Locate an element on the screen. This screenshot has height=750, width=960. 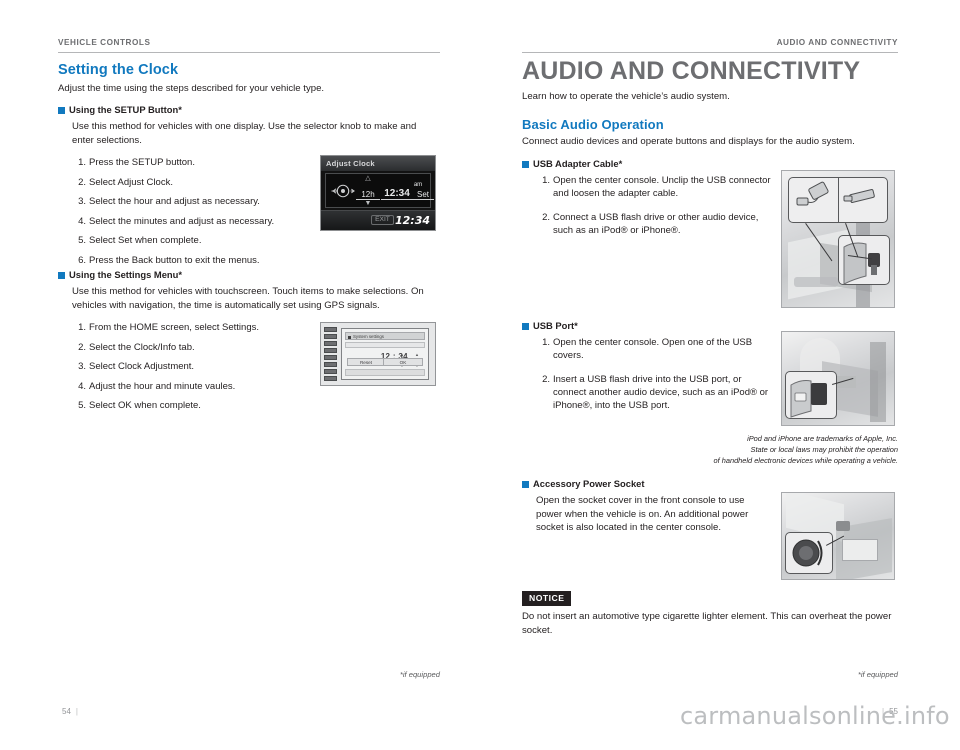
list-item: 5. Select Set when complete. is located at coordinates (140, 241).